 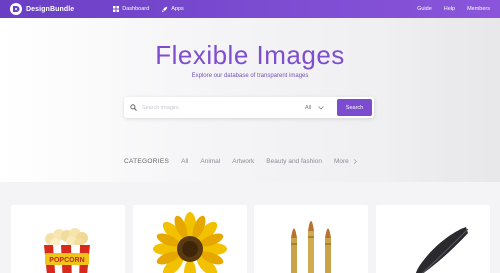 I want to click on rocket-icon, so click(x=165, y=9).